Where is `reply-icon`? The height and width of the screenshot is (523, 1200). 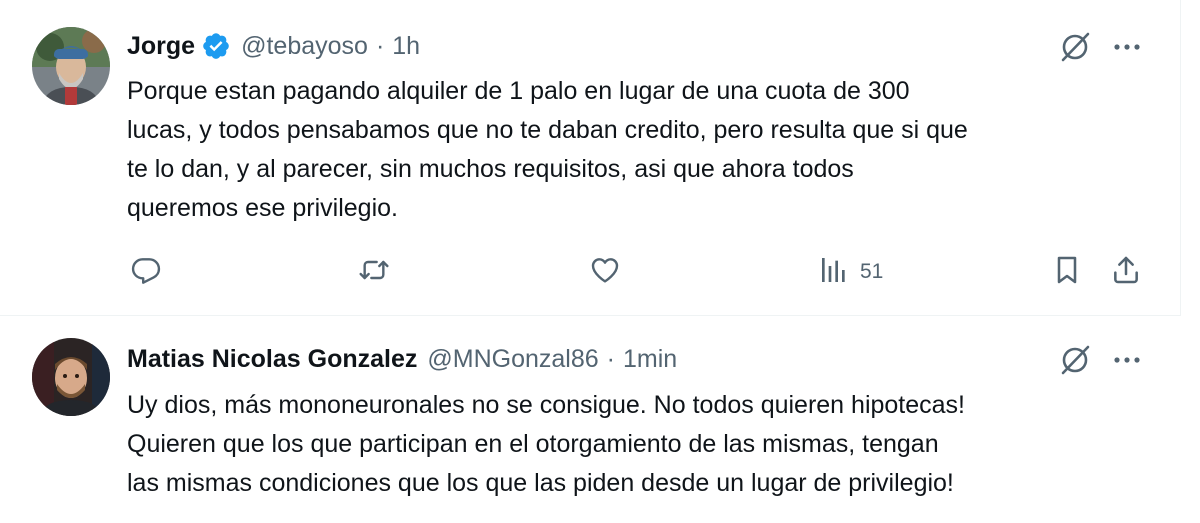
reply-icon is located at coordinates (146, 272).